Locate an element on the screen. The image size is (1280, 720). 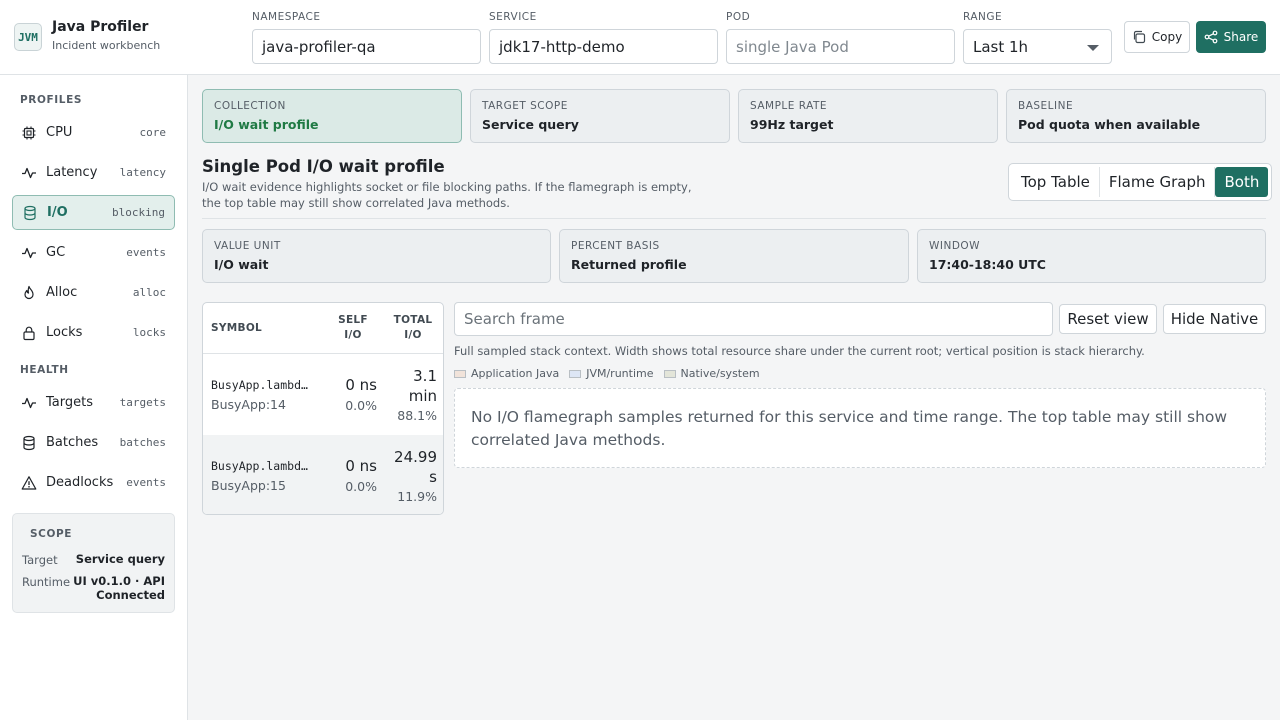
tab-flame-graph: Flame Graph is located at coordinates (1158, 182).